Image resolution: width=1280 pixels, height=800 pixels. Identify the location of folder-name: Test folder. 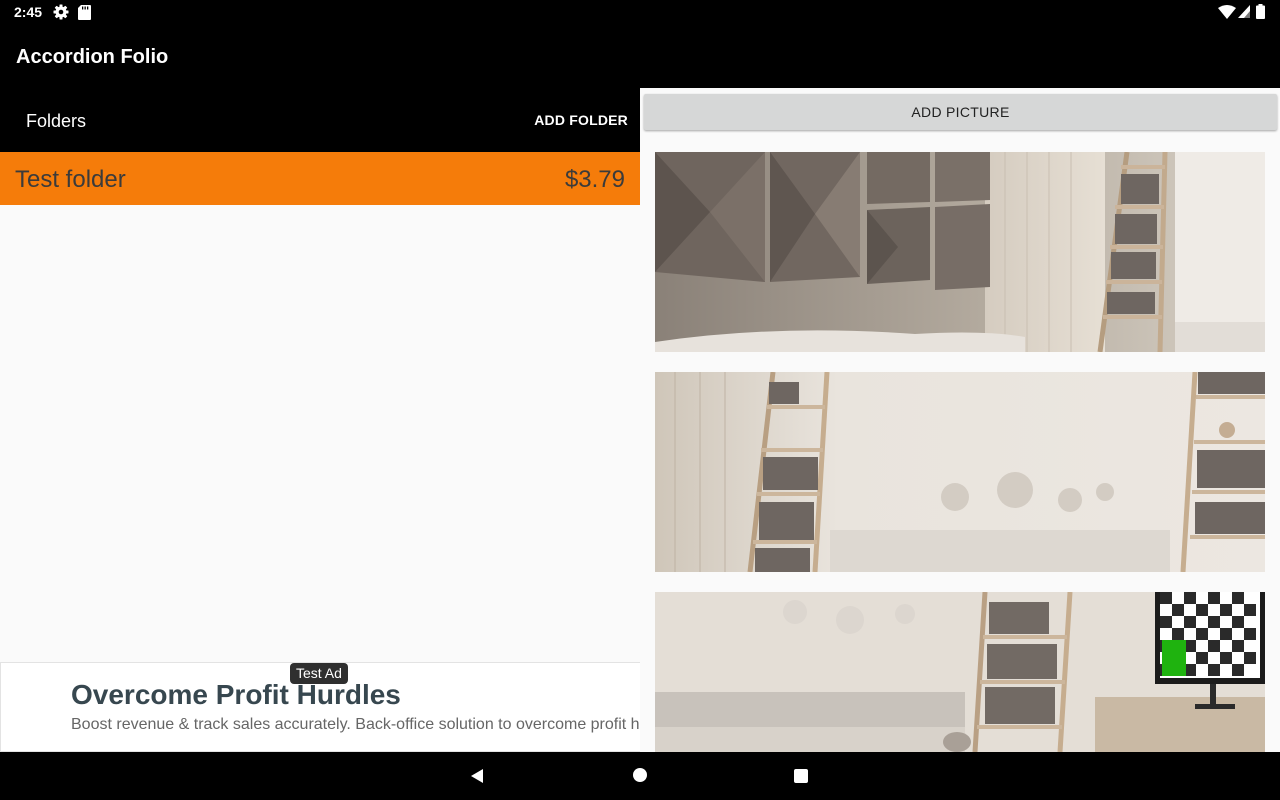
(70, 179).